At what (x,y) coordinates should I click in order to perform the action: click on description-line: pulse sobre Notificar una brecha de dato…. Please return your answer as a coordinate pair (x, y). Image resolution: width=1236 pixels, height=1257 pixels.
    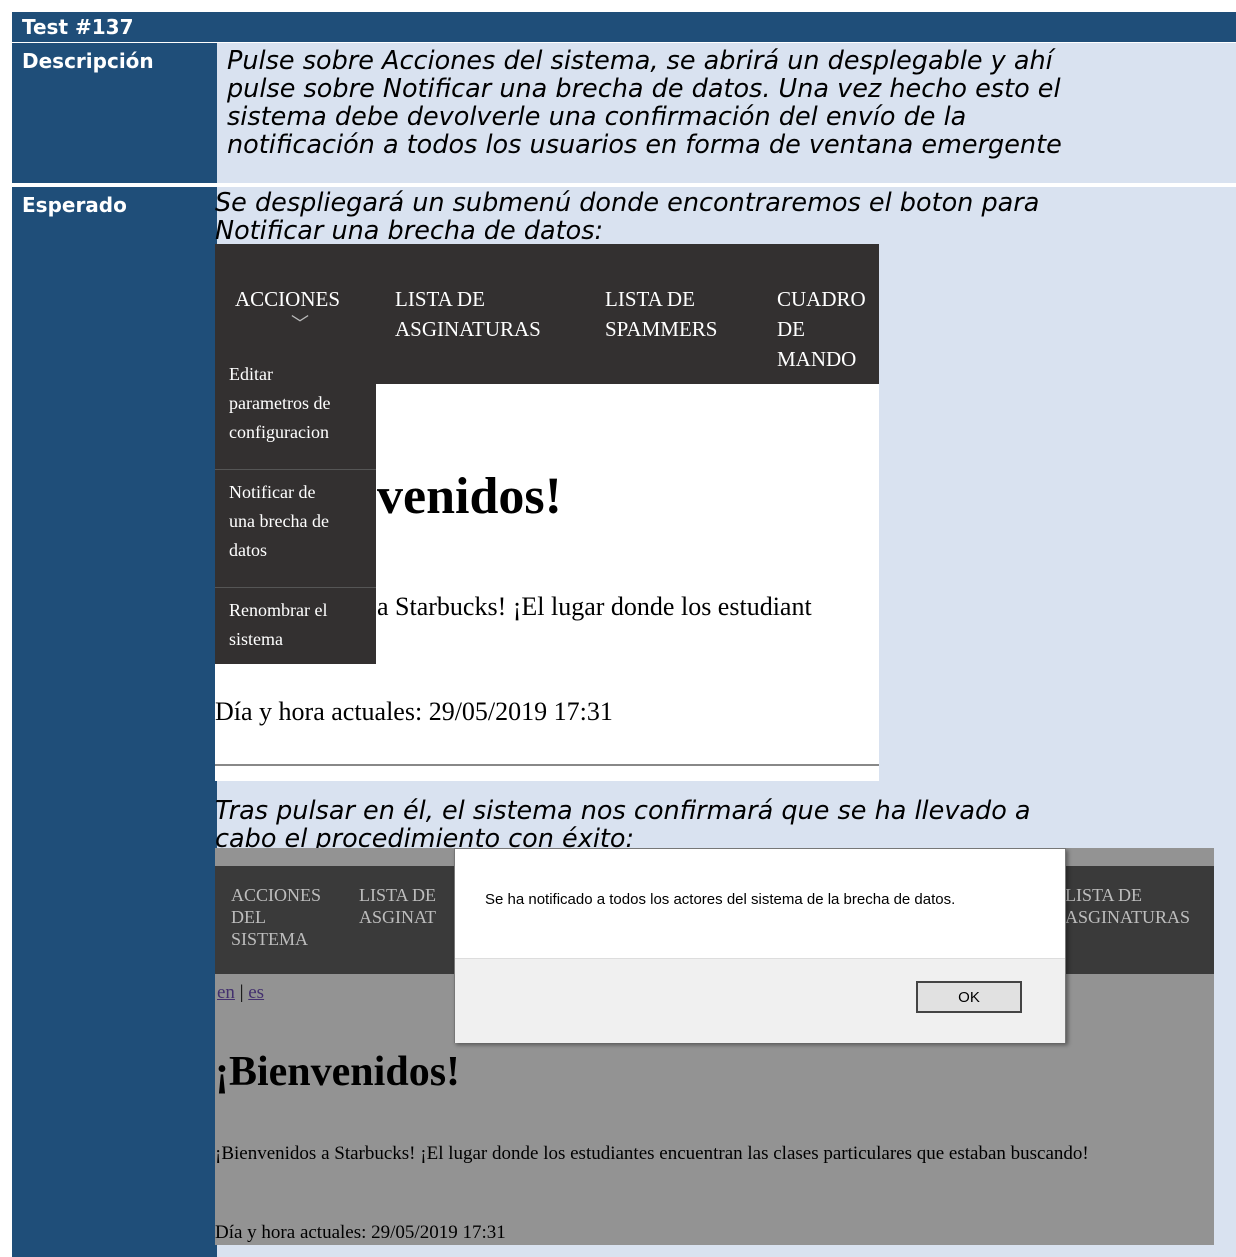
    Looking at the image, I should click on (644, 89).